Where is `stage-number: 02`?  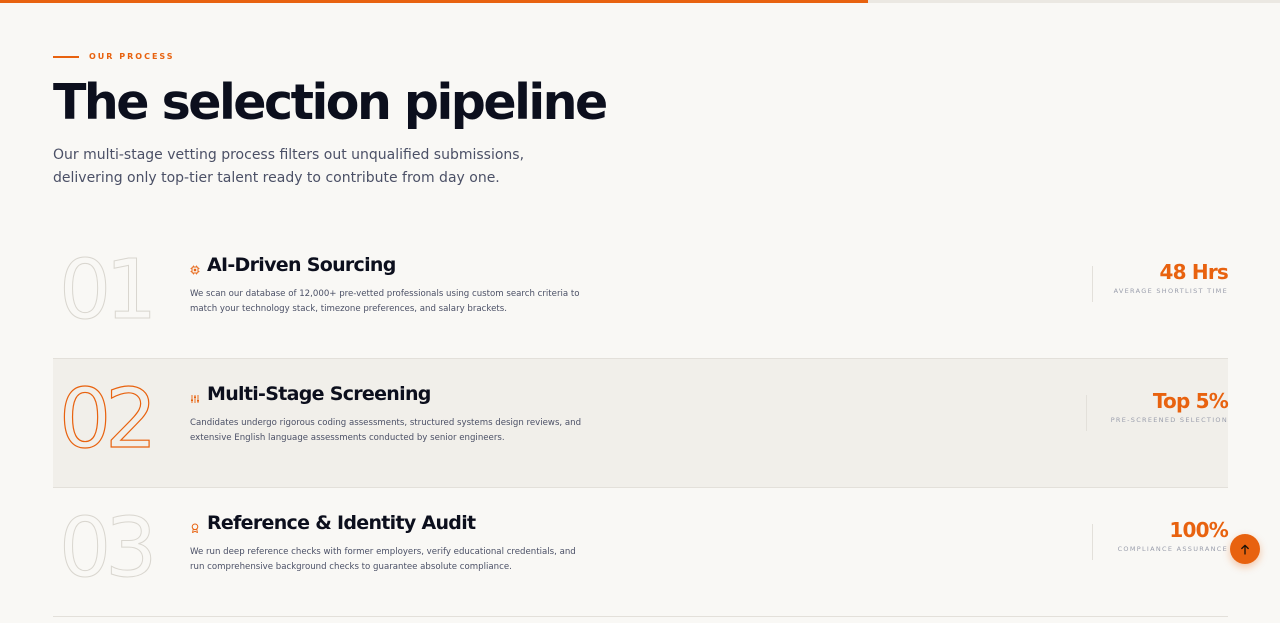 stage-number: 02 is located at coordinates (108, 419).